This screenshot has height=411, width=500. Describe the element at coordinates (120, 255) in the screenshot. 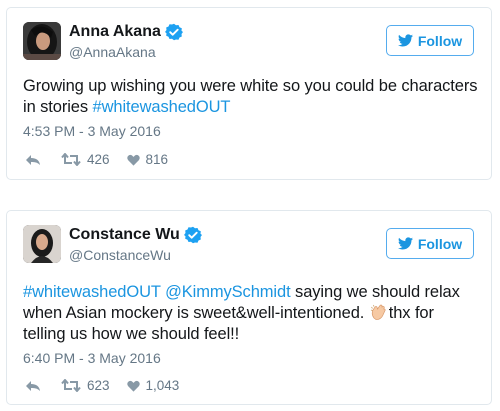

I see `handle: @ConstanceWu` at that location.